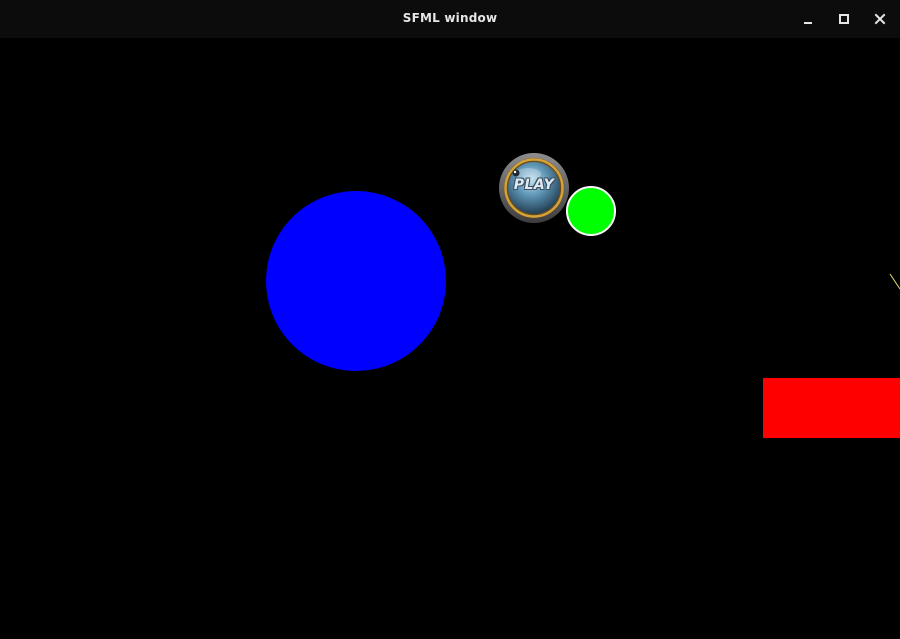 The image size is (900, 639). What do you see at coordinates (894, 281) in the screenshot?
I see `yellow-line` at bounding box center [894, 281].